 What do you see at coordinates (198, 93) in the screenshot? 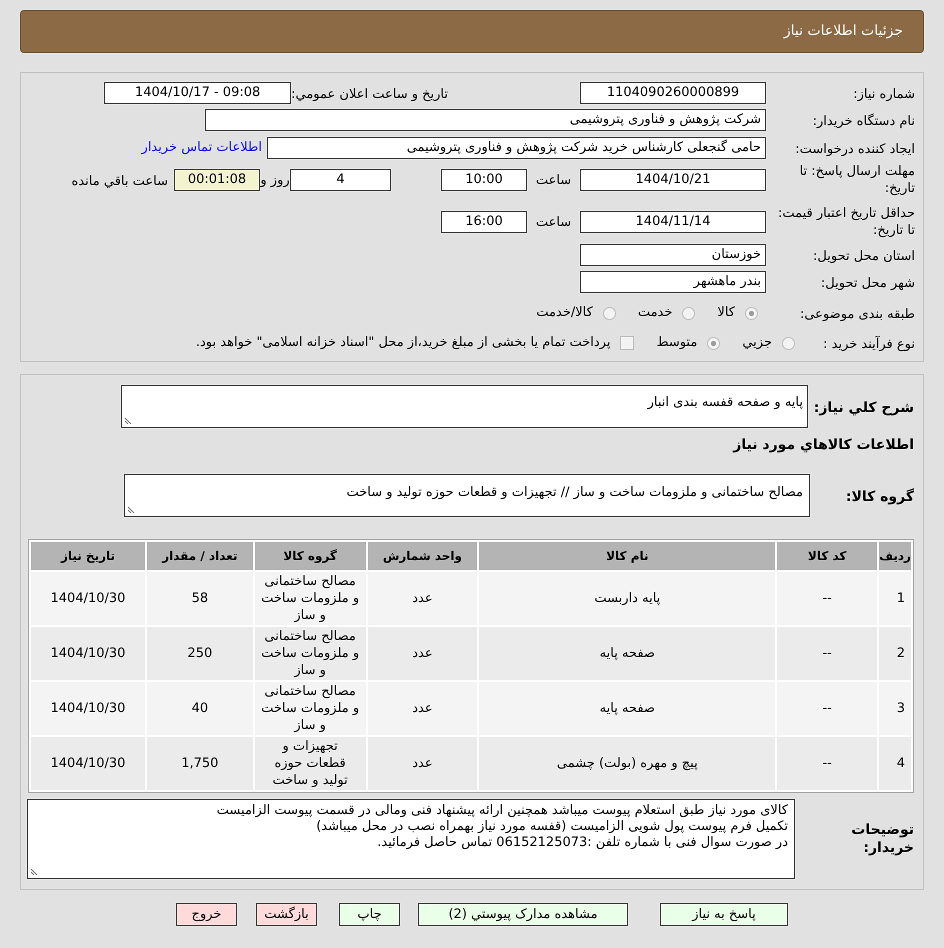
I see `announce-datetime-field: 1404/10/17 - 09:08` at bounding box center [198, 93].